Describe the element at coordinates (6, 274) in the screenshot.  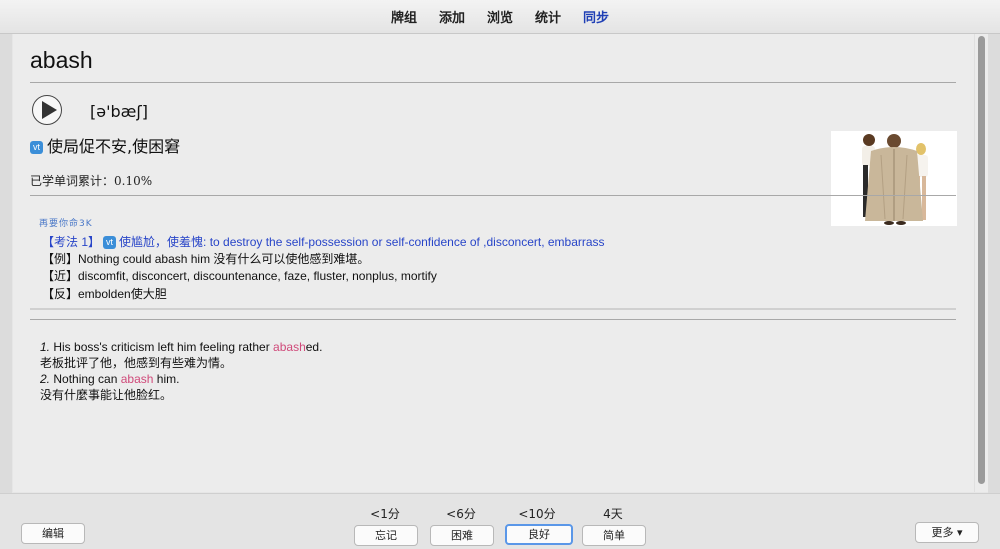
I see `window-edge-left` at that location.